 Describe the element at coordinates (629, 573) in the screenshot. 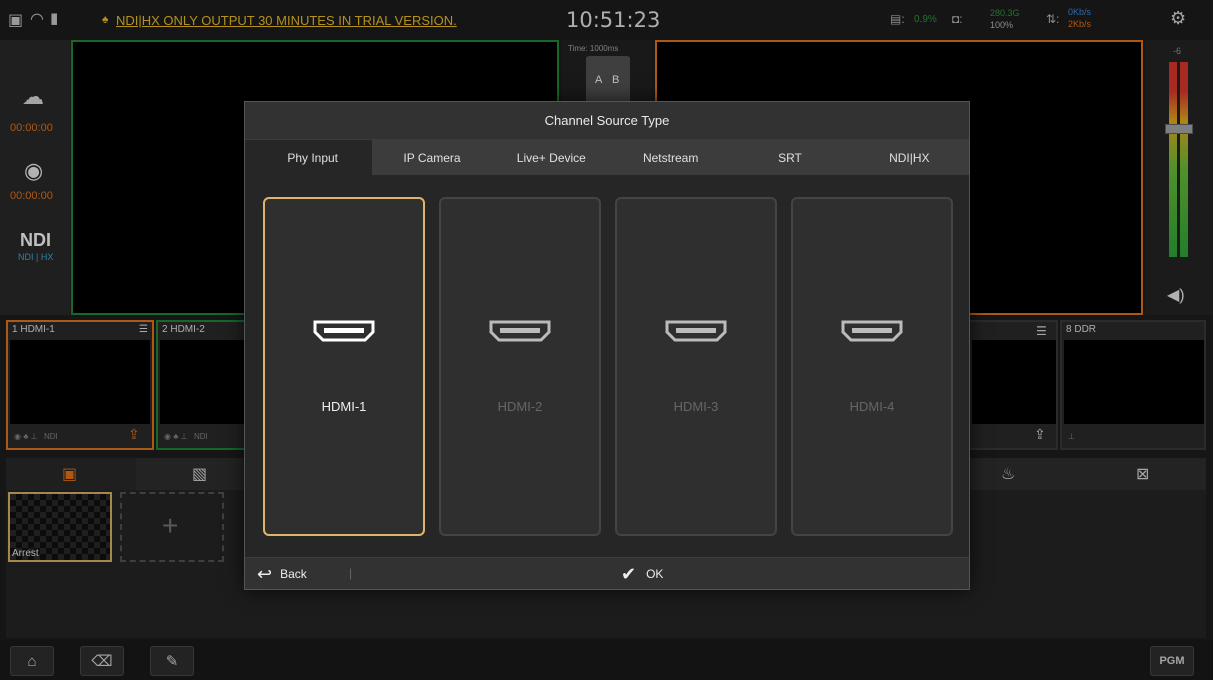

I see `check-icon: ✔` at that location.